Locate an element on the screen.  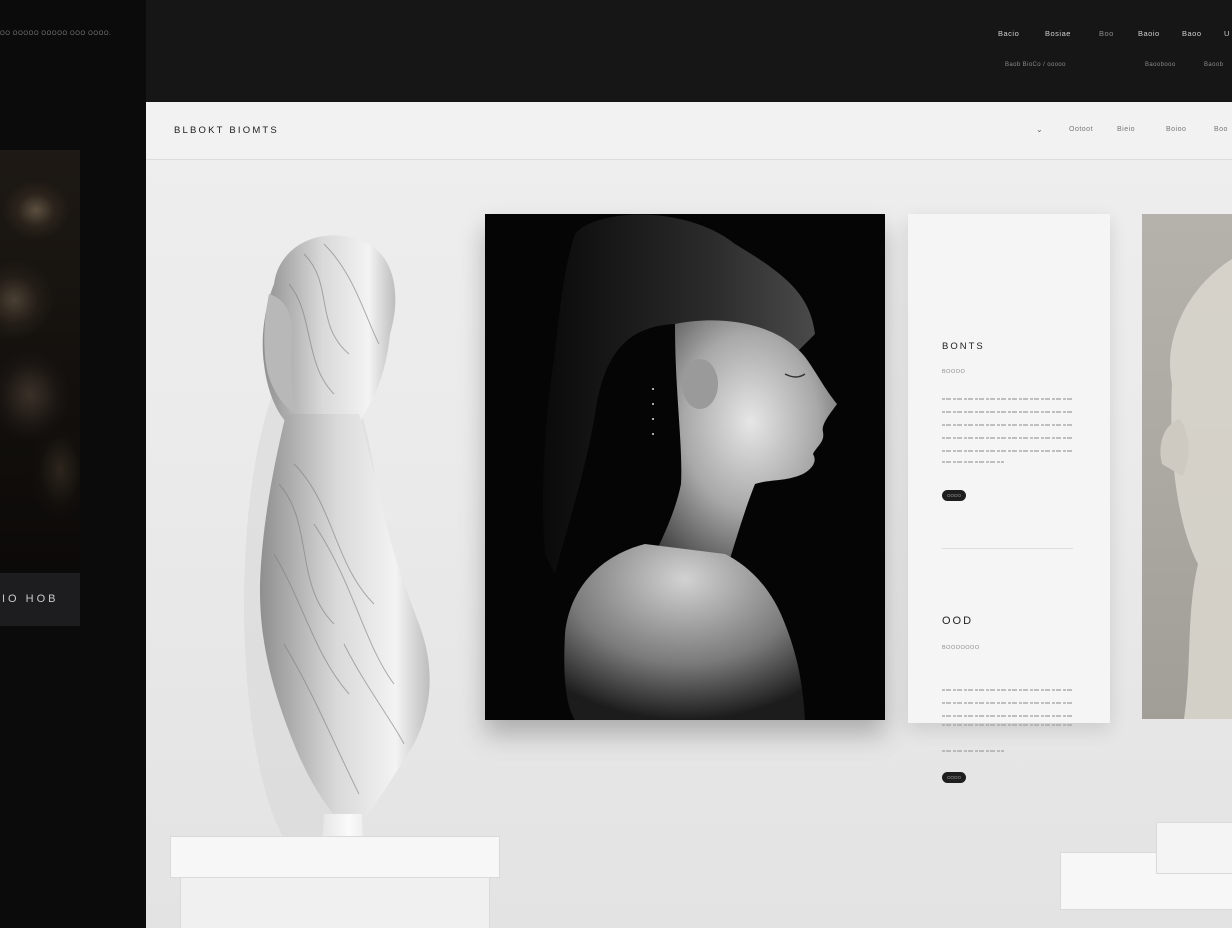
header-link-4: Boo is located at coordinates (1221, 129).